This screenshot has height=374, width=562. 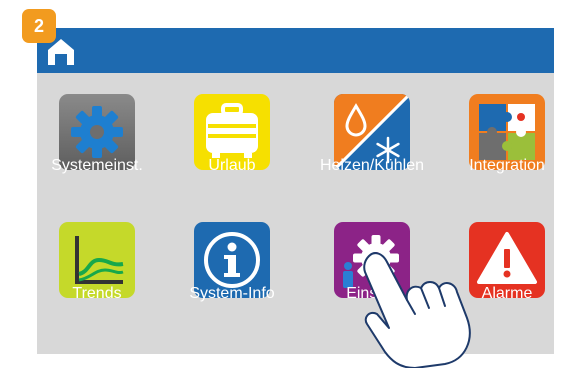 I want to click on step-badge: 2, so click(x=39, y=26).